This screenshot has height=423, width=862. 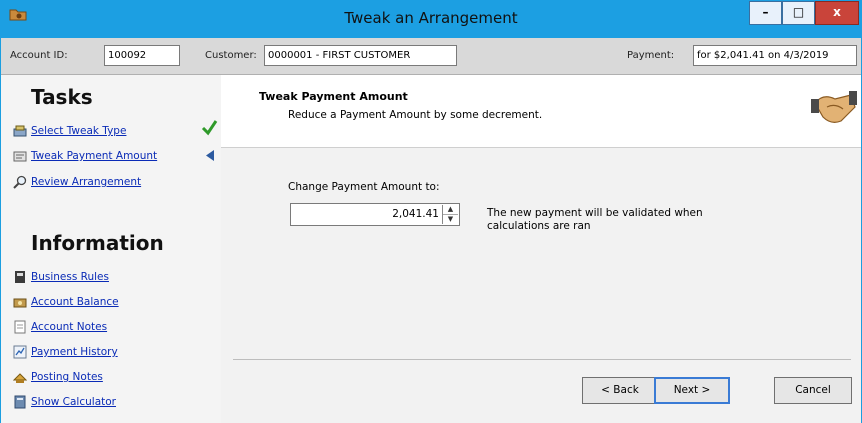 I want to click on title-bar: Tweak an Arrangement – □ x, so click(x=431, y=19).